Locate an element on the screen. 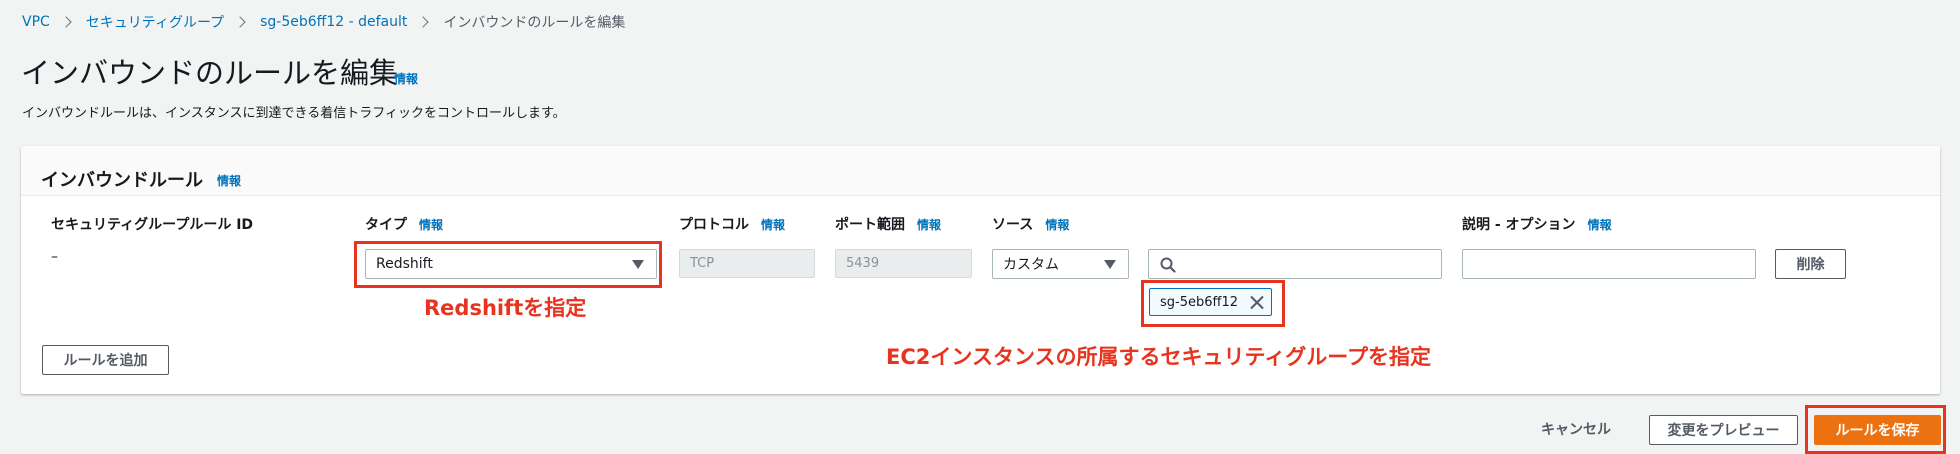 The width and height of the screenshot is (1960, 454). description-info-link: 情報 is located at coordinates (1600, 225).